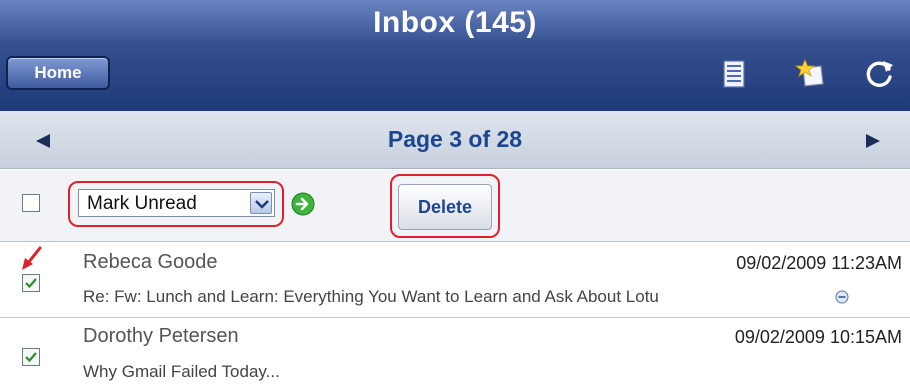  What do you see at coordinates (818, 337) in the screenshot?
I see `message-date: 09/02/2009 10:15AM` at bounding box center [818, 337].